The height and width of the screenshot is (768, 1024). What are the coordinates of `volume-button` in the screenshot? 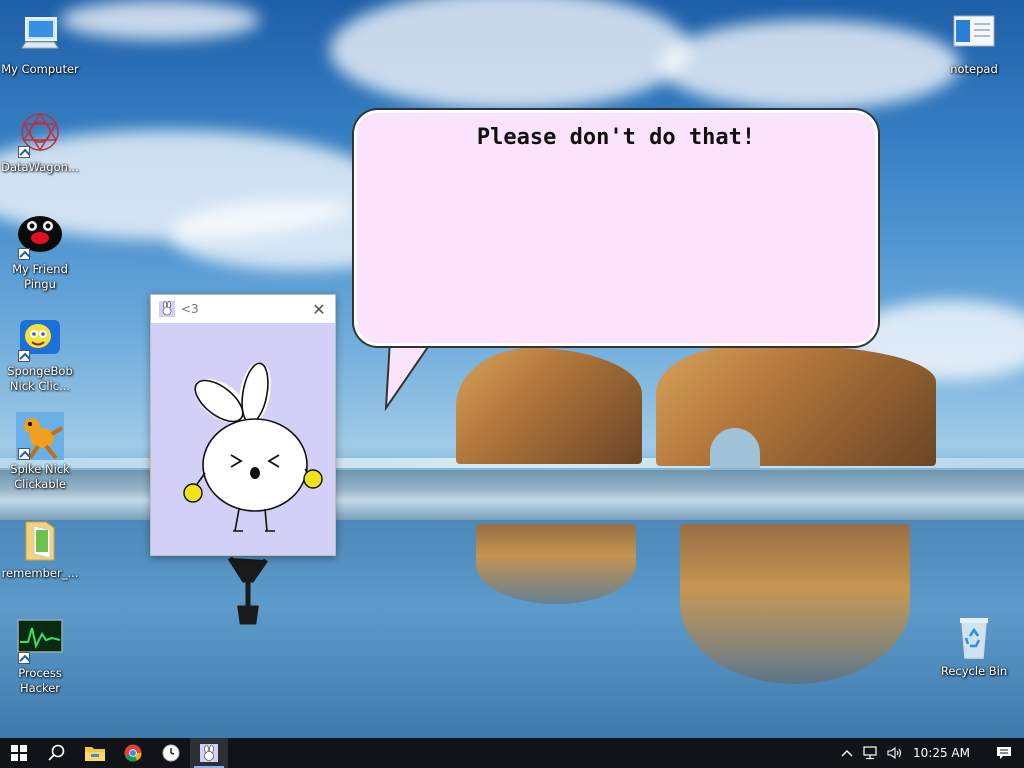 It's located at (895, 753).